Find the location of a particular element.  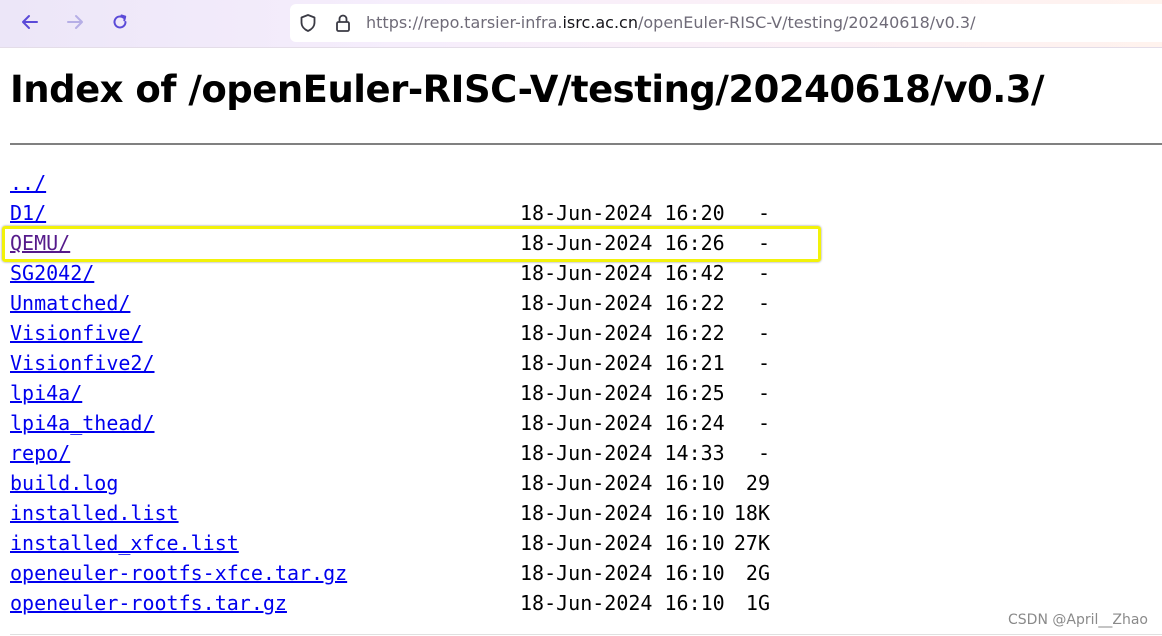

list-item: Unmatched/ 18-Jun-2024 16:22 - is located at coordinates (410, 303).